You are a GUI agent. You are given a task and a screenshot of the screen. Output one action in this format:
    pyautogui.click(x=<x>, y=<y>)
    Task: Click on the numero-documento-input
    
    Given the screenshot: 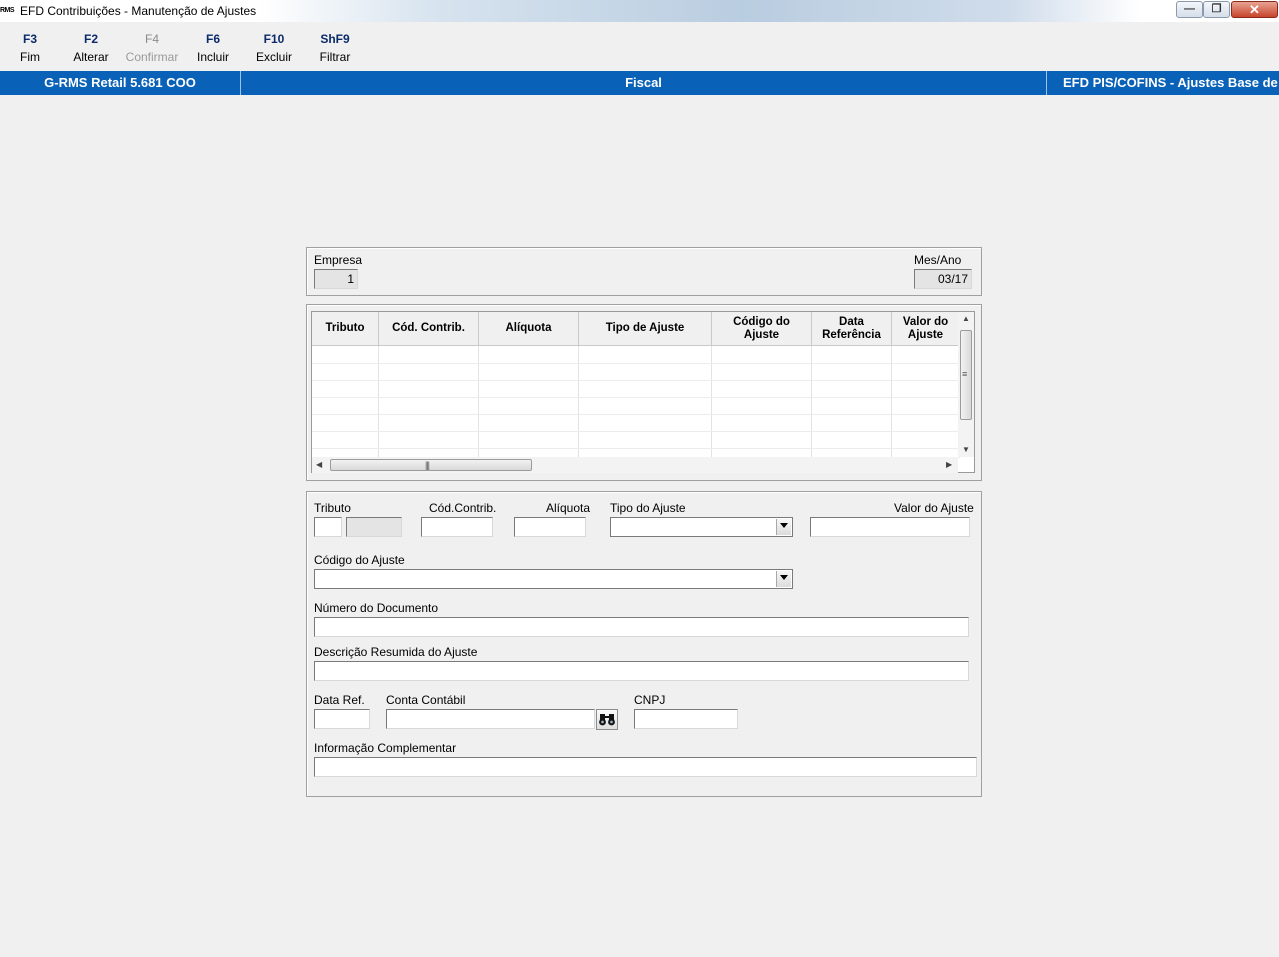 What is the action you would take?
    pyautogui.click(x=641, y=627)
    